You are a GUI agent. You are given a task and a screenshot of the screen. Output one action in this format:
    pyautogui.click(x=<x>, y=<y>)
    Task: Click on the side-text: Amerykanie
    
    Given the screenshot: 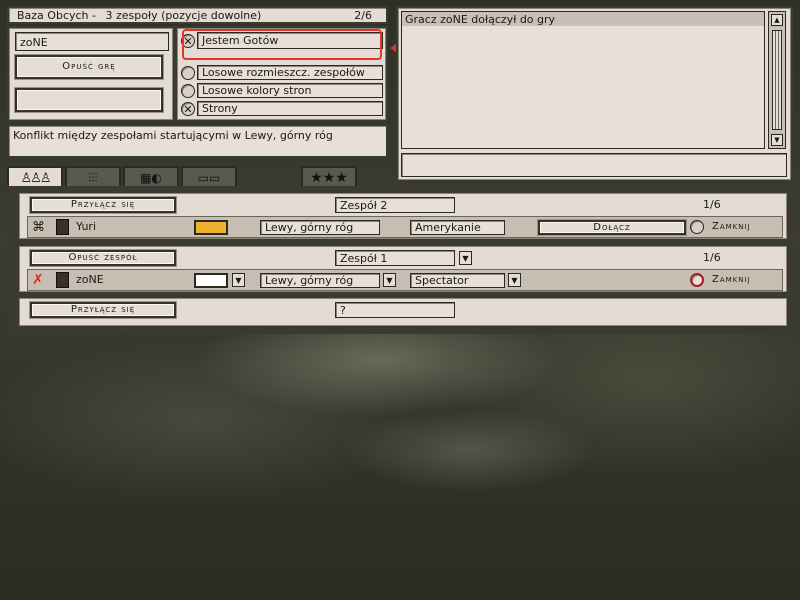 What is the action you would take?
    pyautogui.click(x=448, y=227)
    